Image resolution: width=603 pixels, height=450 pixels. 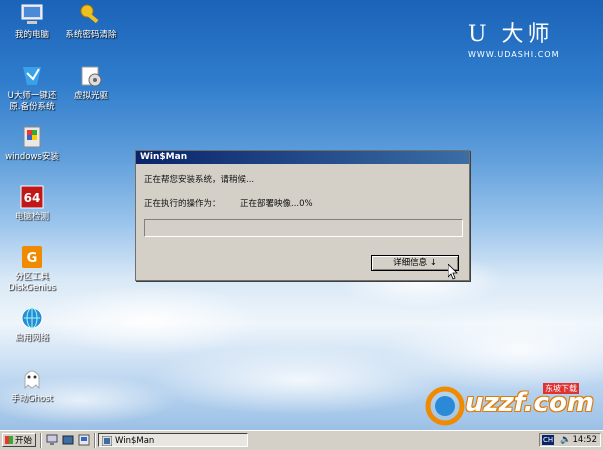 What do you see at coordinates (32, 399) in the screenshot?
I see `desktop-icon-label: 手动Ghost` at bounding box center [32, 399].